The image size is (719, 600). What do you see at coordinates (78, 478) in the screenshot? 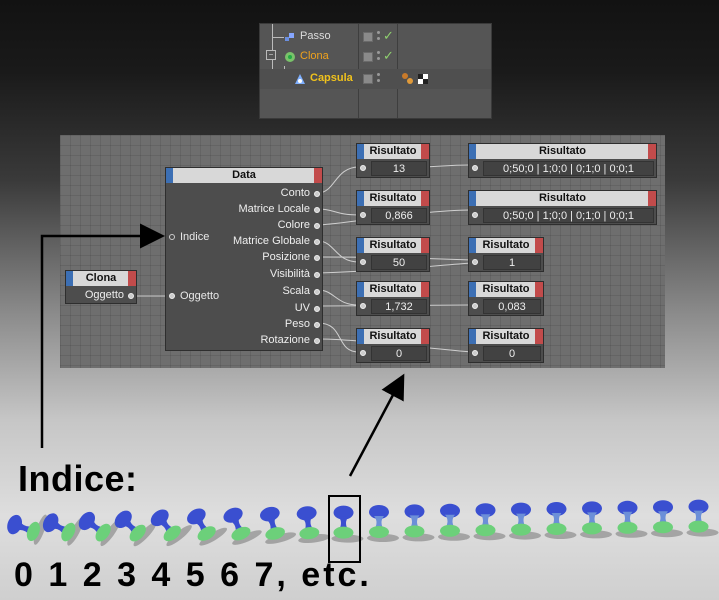
I see `caption-title: Indice:` at bounding box center [78, 478].